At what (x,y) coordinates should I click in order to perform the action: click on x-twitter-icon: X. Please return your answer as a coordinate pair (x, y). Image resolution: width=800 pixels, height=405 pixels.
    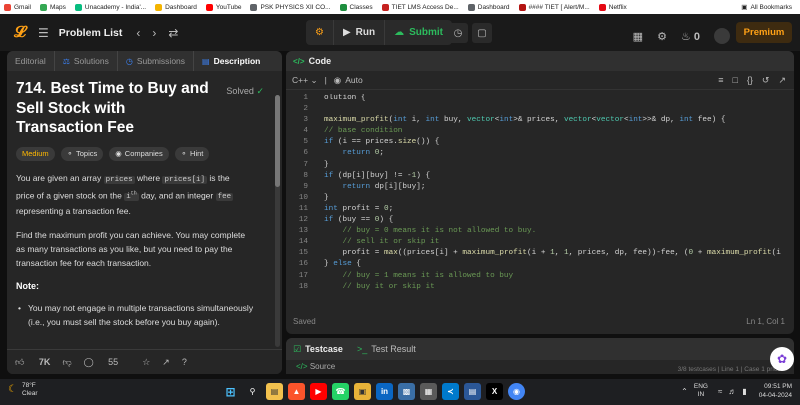
    Looking at the image, I should click on (494, 391).